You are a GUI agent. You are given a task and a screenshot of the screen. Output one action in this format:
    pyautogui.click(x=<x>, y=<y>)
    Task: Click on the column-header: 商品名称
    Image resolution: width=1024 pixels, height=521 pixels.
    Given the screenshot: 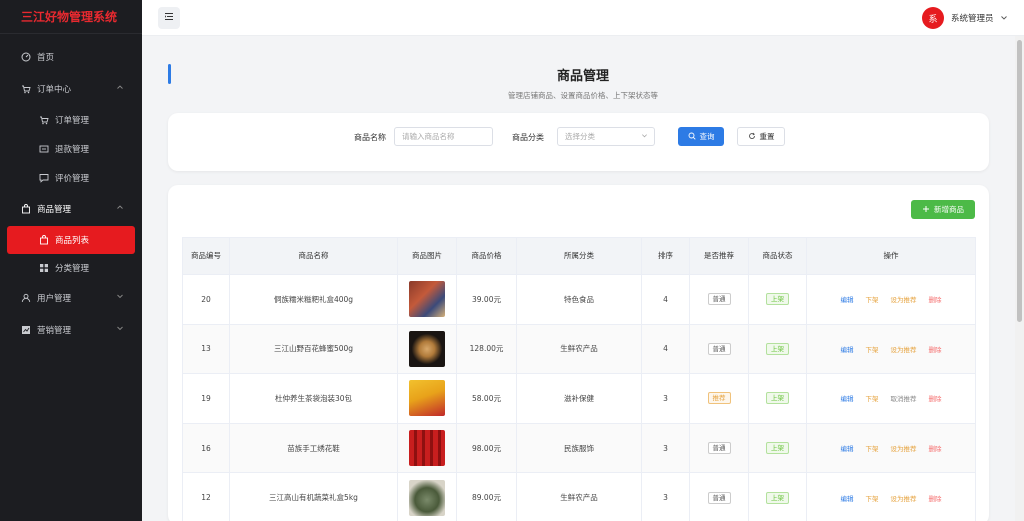 What is the action you would take?
    pyautogui.click(x=313, y=256)
    